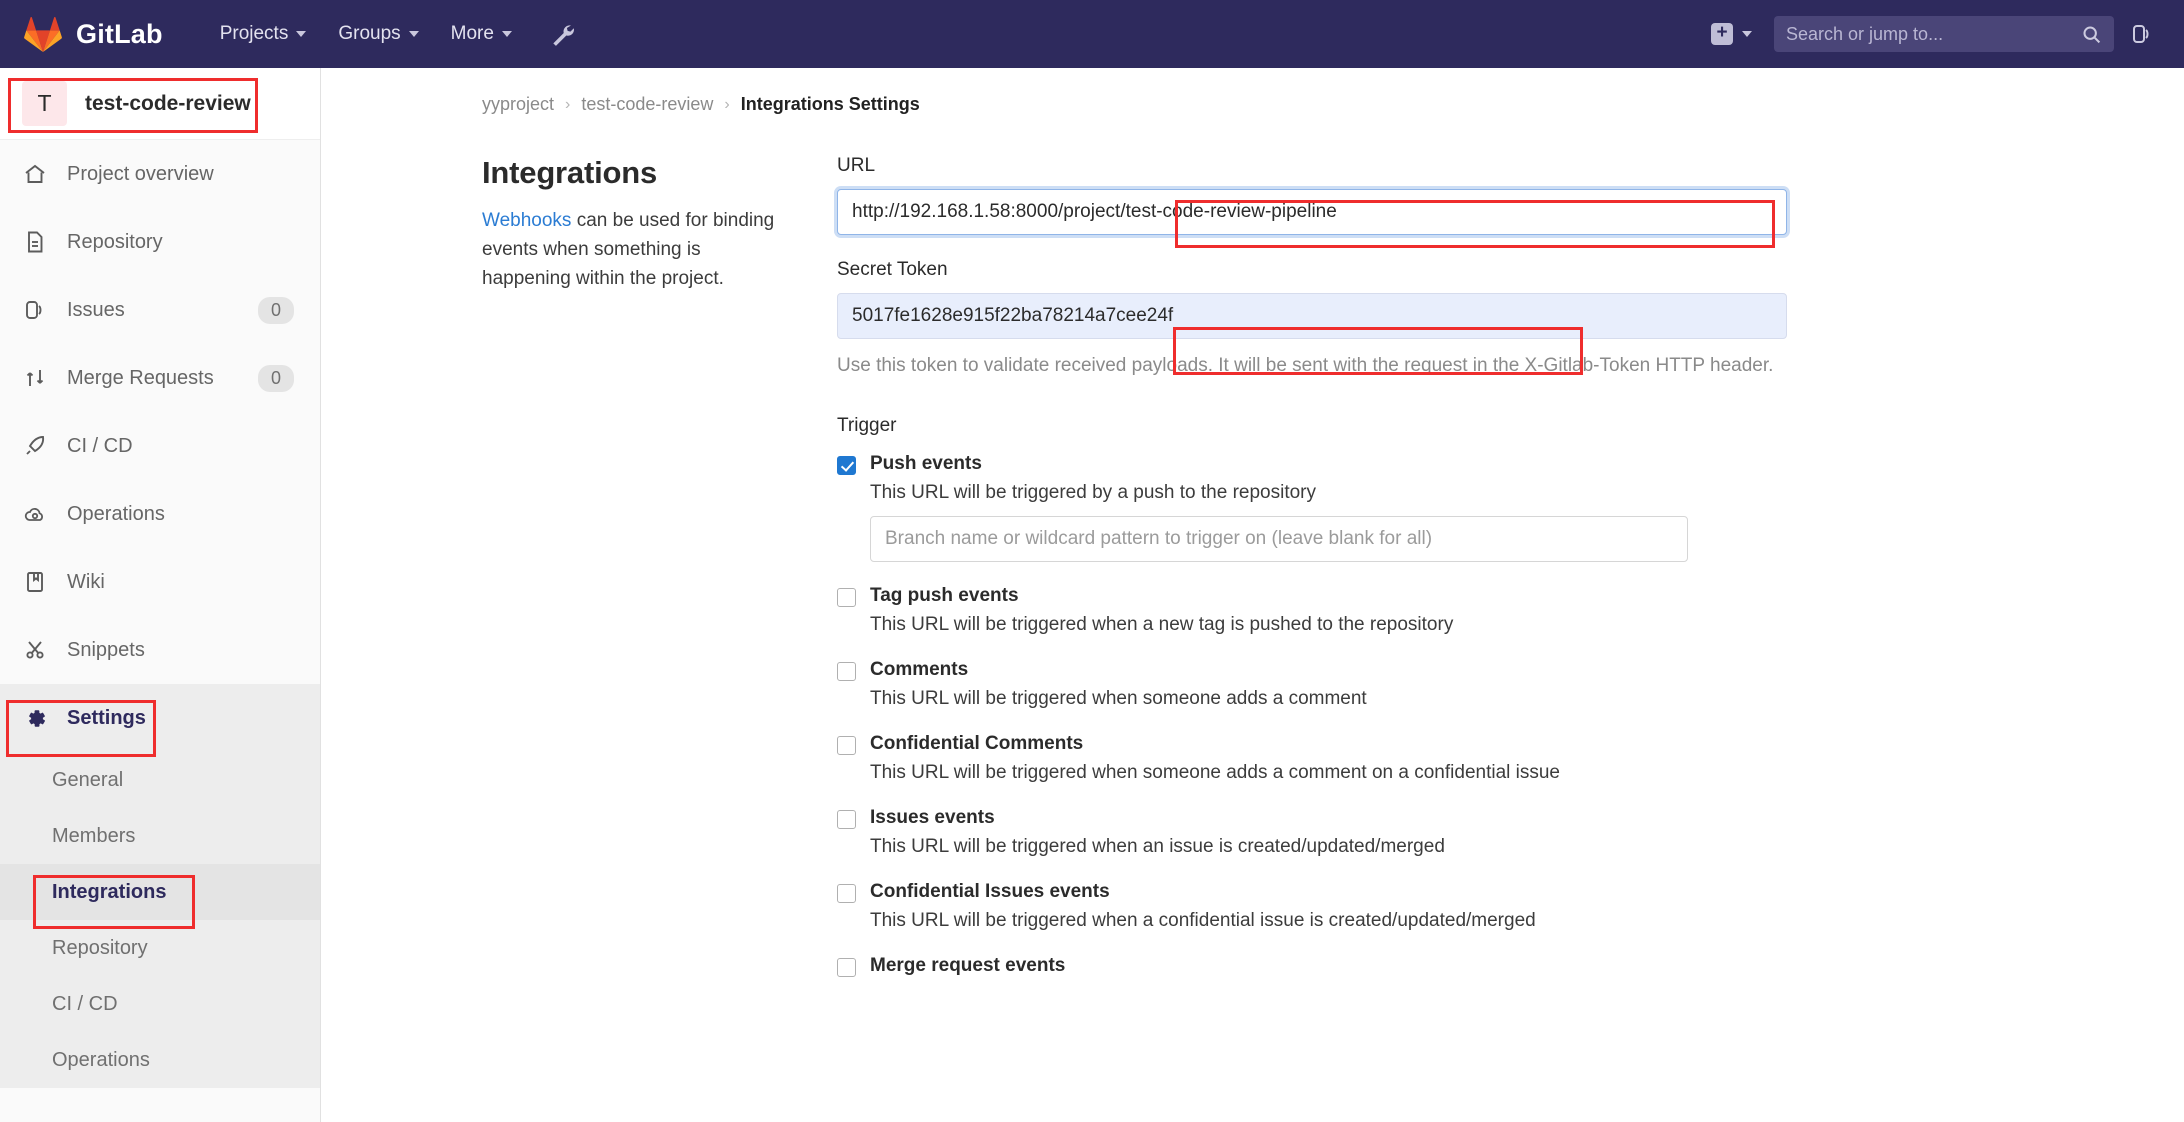 Image resolution: width=2184 pixels, height=1122 pixels. What do you see at coordinates (86, 581) in the screenshot?
I see `sidebar-label: Wiki` at bounding box center [86, 581].